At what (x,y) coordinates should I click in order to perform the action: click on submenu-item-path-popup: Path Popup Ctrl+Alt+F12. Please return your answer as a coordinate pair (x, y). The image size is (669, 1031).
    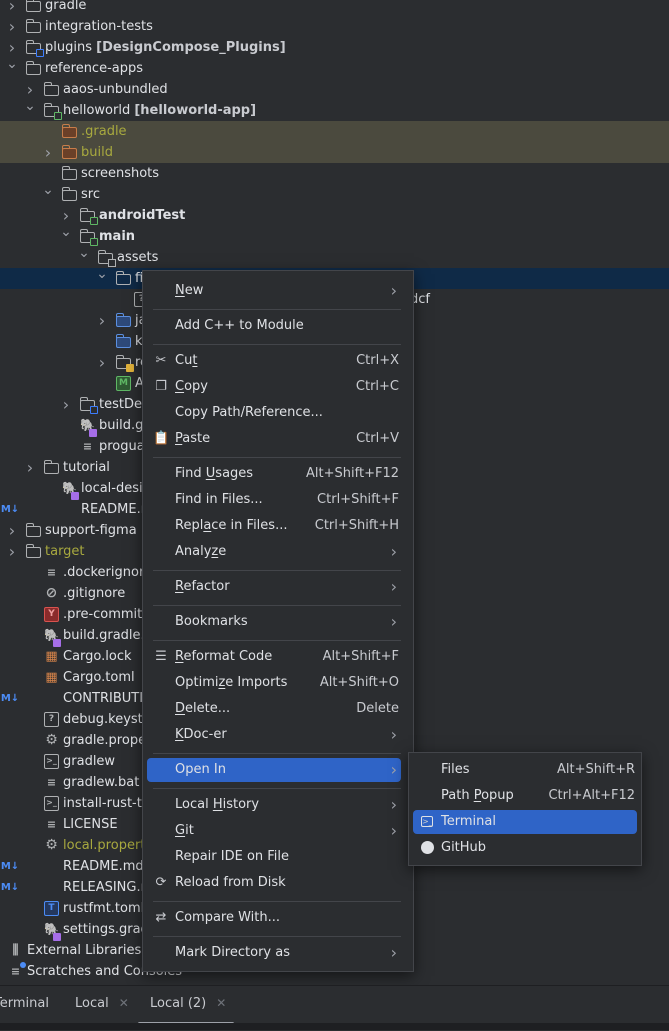
    Looking at the image, I should click on (525, 796).